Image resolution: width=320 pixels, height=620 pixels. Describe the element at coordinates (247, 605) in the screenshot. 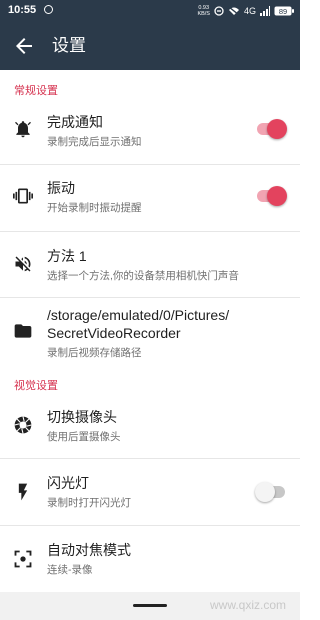

I see `watermark: www.qxiz.com` at that location.